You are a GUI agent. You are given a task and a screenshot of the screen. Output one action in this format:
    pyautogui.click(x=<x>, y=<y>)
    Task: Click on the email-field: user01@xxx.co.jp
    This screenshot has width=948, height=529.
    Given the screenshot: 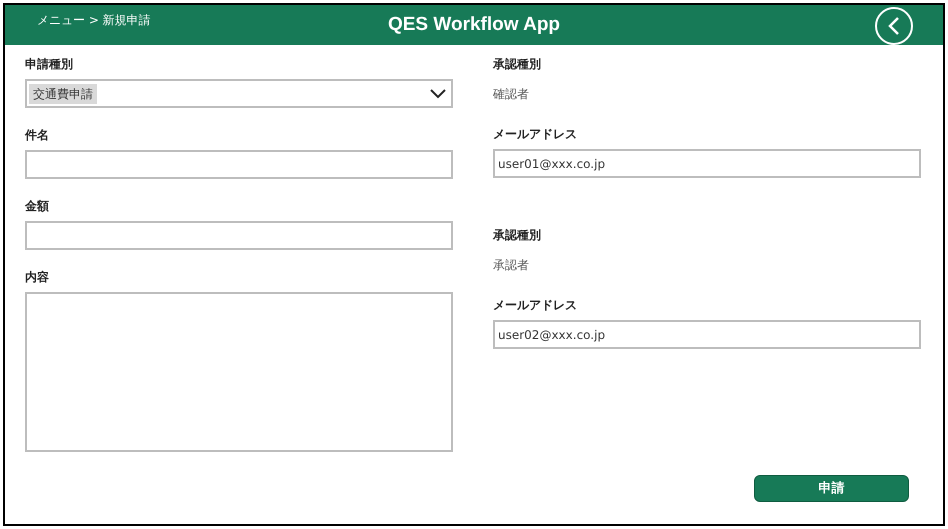 What is the action you would take?
    pyautogui.click(x=707, y=163)
    